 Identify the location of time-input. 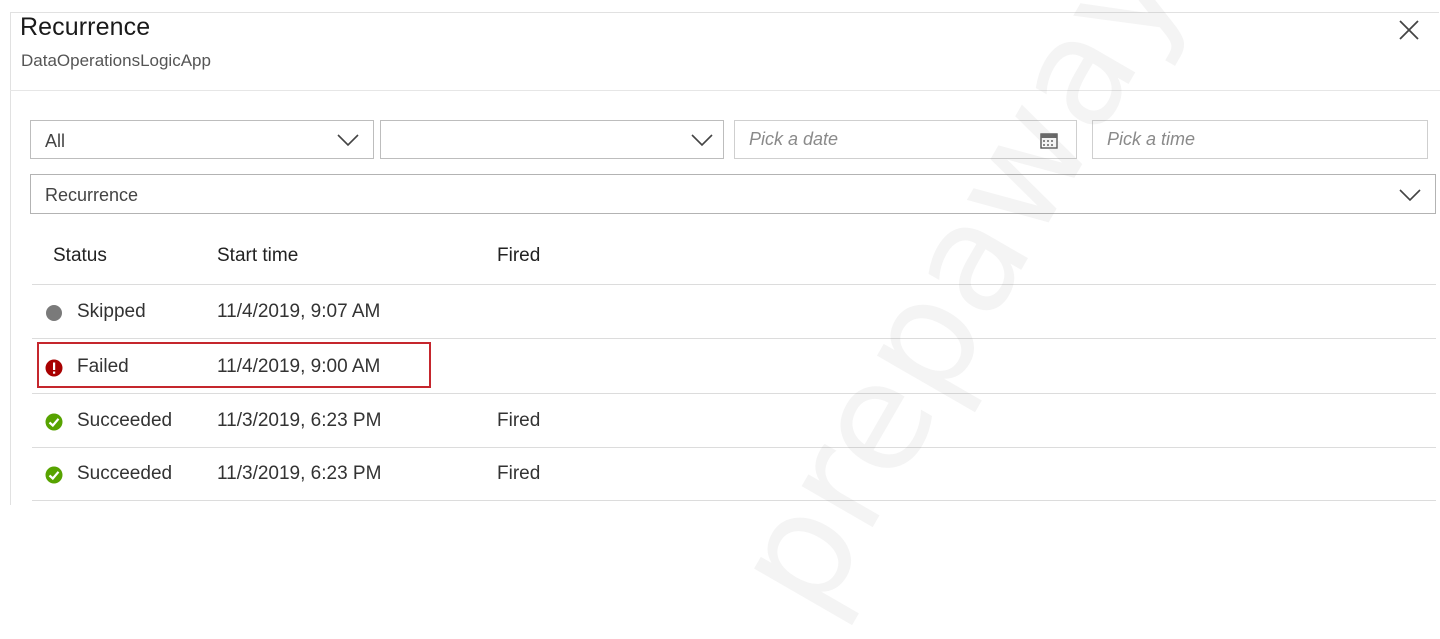
(1260, 139).